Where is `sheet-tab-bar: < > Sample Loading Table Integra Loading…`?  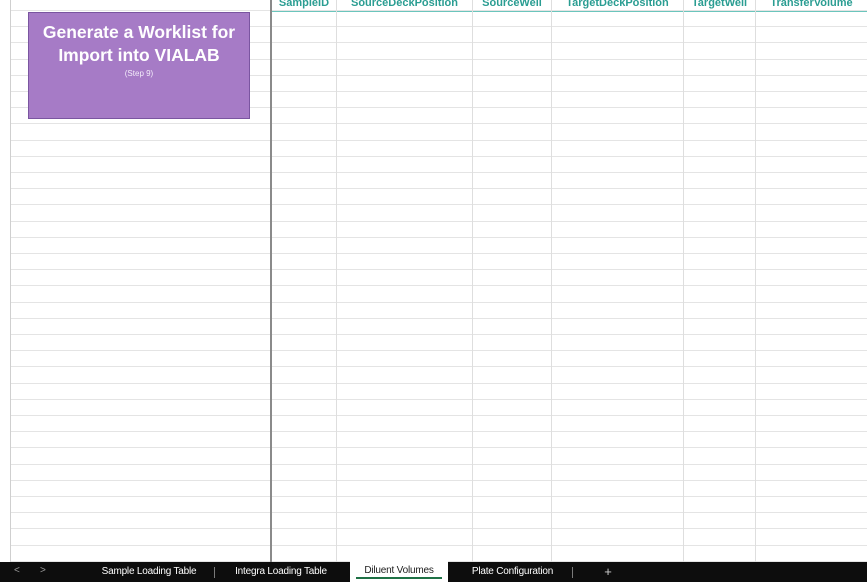 sheet-tab-bar: < > Sample Loading Table Integra Loading… is located at coordinates (433, 571).